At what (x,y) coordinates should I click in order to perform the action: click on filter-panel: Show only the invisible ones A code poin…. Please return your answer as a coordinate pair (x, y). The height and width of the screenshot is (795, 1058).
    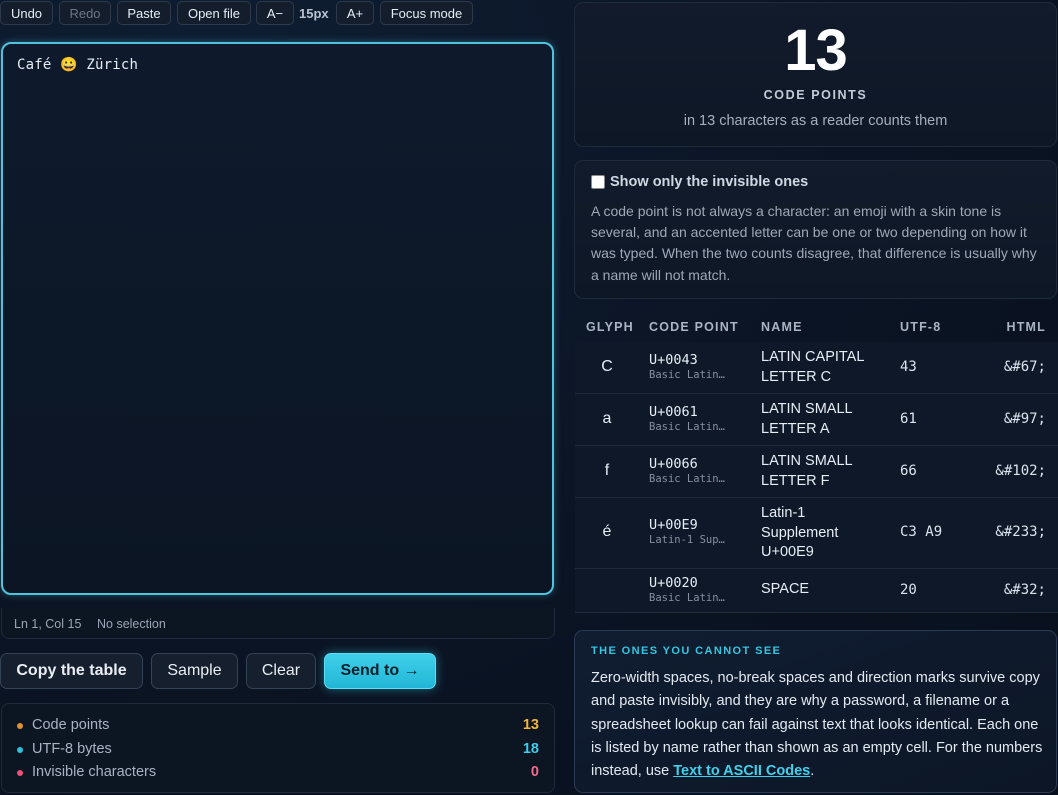
    Looking at the image, I should click on (815, 229).